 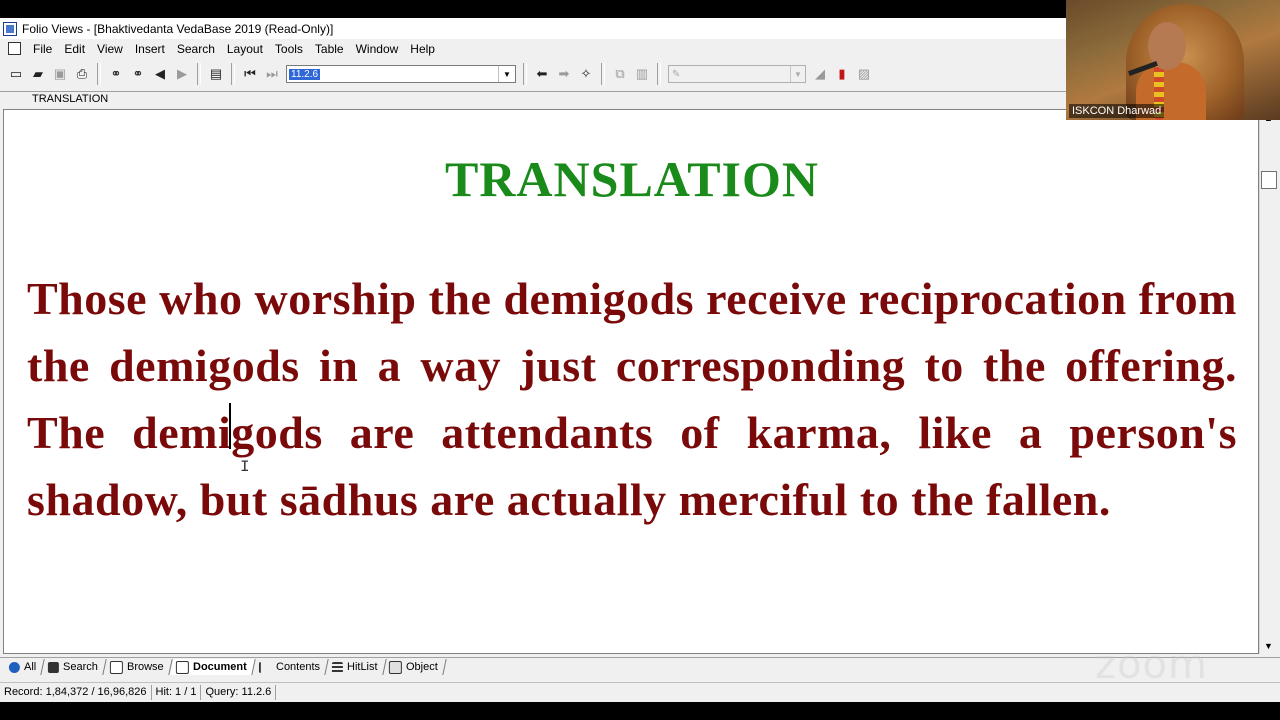 I want to click on section-bar: TRANSLATION, so click(x=533, y=99).